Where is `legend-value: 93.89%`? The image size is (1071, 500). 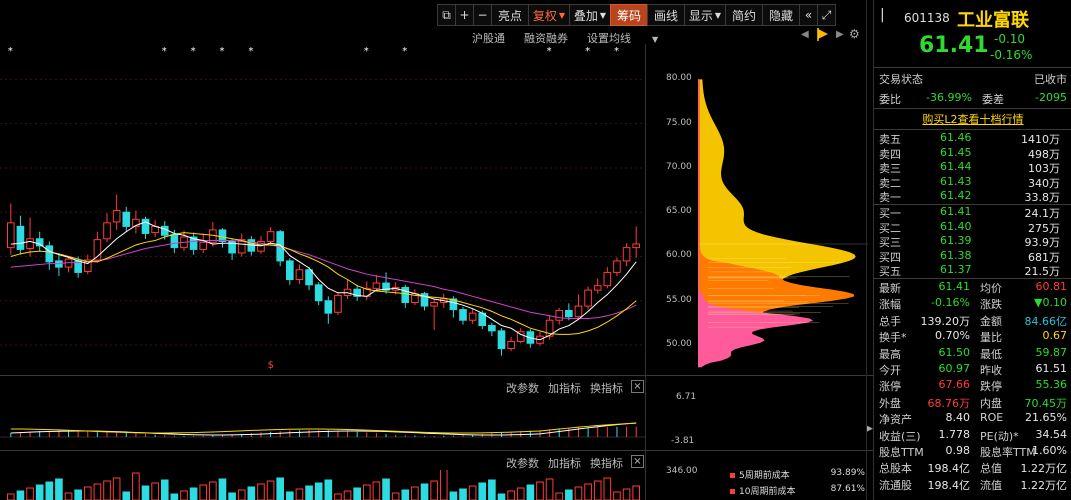
legend-value: 93.89% is located at coordinates (848, 473).